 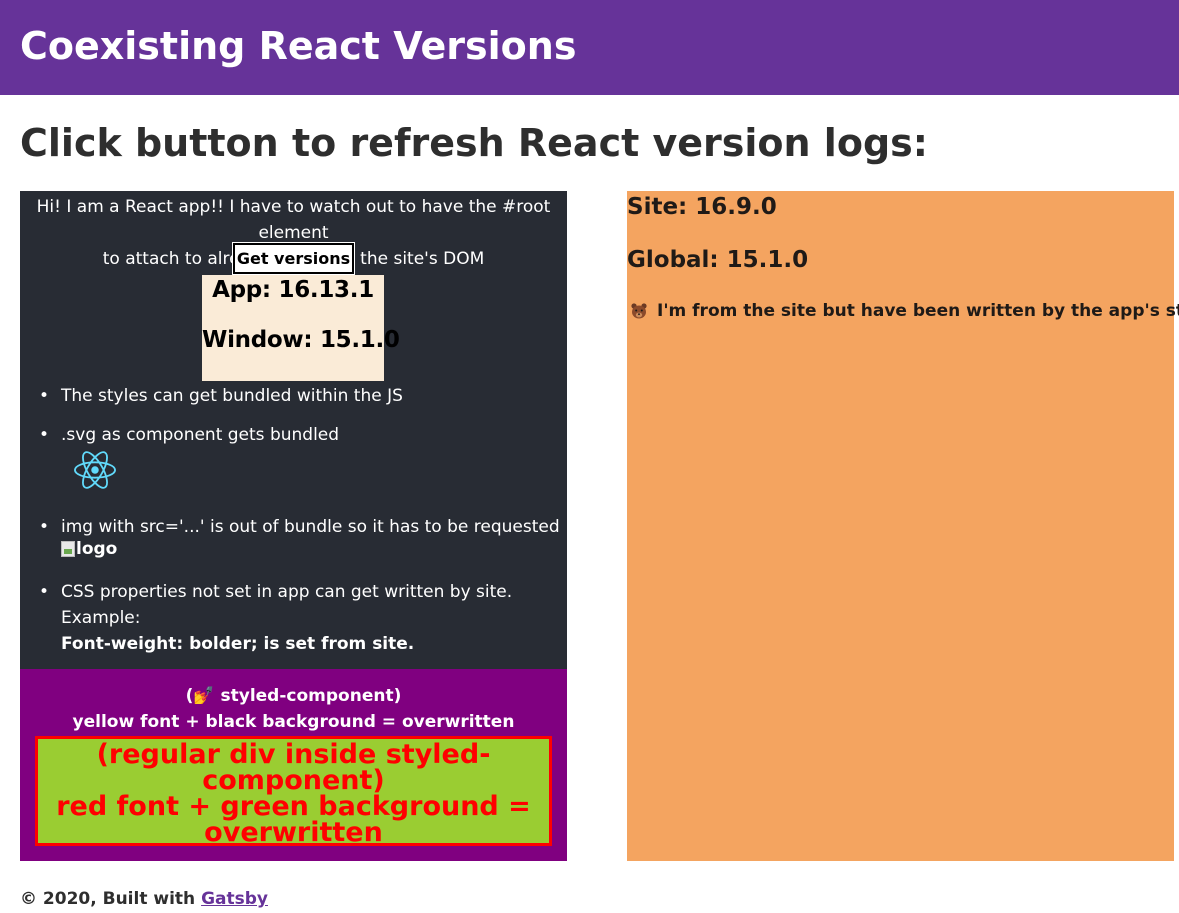 What do you see at coordinates (718, 260) in the screenshot?
I see `global-version: Global: 15.1.0` at bounding box center [718, 260].